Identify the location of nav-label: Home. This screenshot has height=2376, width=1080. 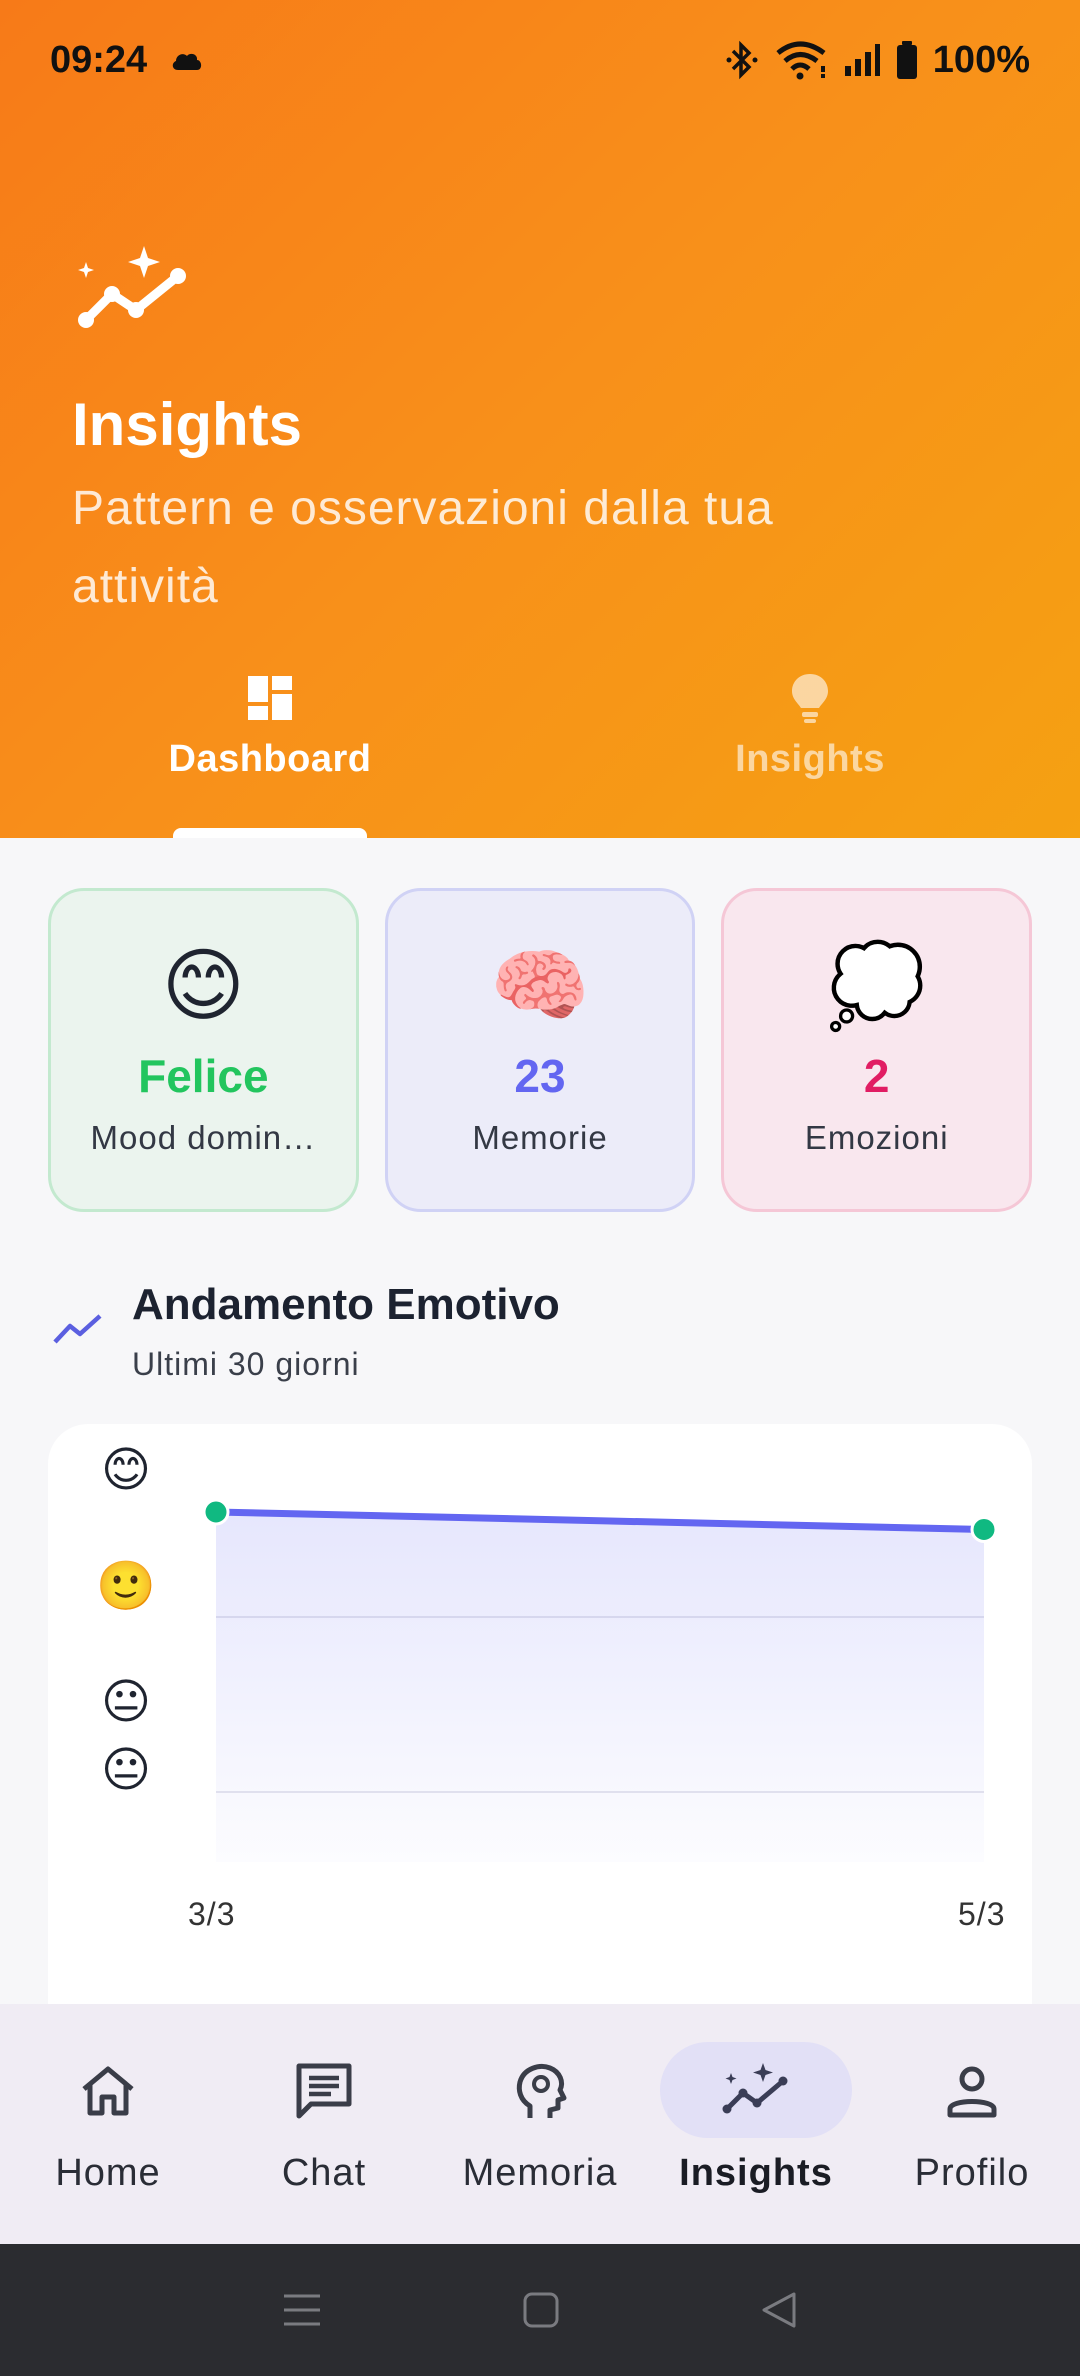
(108, 2173).